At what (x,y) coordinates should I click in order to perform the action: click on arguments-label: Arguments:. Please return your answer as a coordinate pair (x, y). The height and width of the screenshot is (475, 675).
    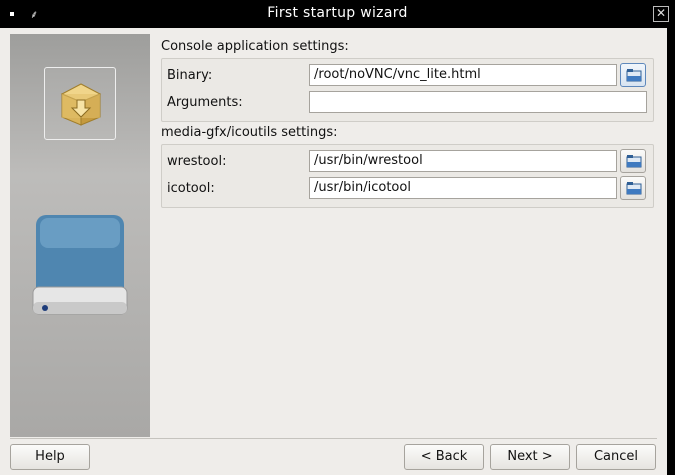
    Looking at the image, I should click on (205, 102).